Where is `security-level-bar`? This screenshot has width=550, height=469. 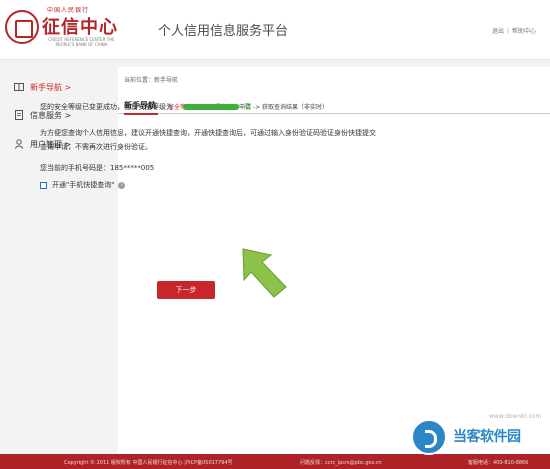
security-level-bar is located at coordinates (211, 107).